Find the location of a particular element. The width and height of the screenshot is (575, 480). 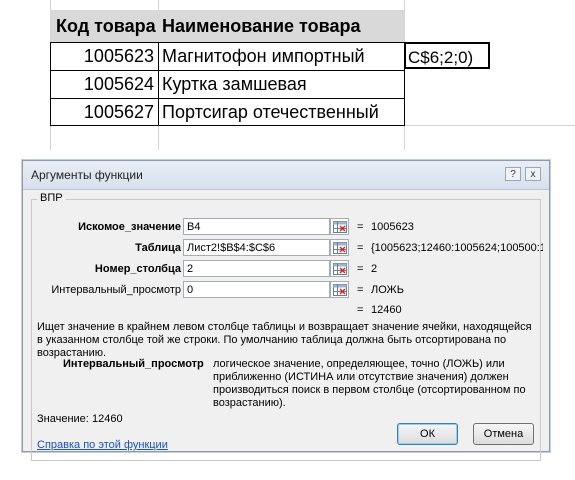

header-cell-name: Наименование товара is located at coordinates (281, 26).